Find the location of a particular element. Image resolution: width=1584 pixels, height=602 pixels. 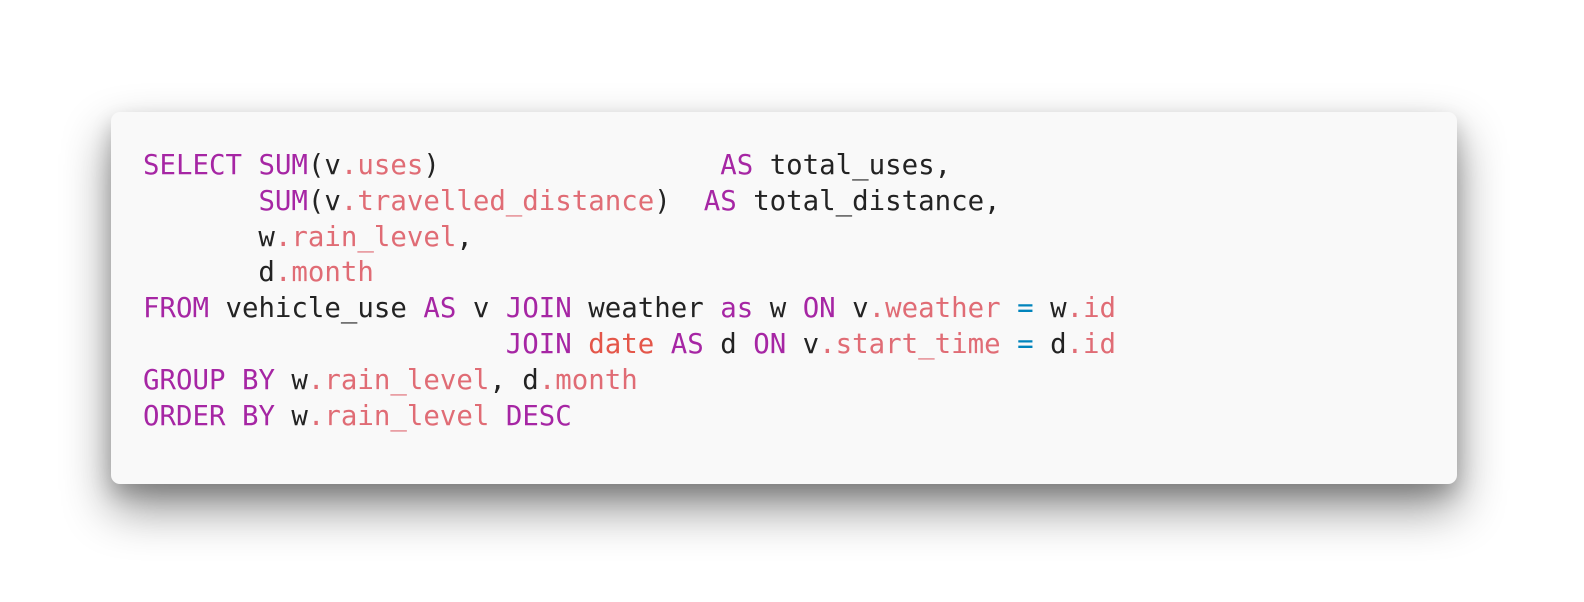

sql-keyword: GROUP is located at coordinates (184, 380).